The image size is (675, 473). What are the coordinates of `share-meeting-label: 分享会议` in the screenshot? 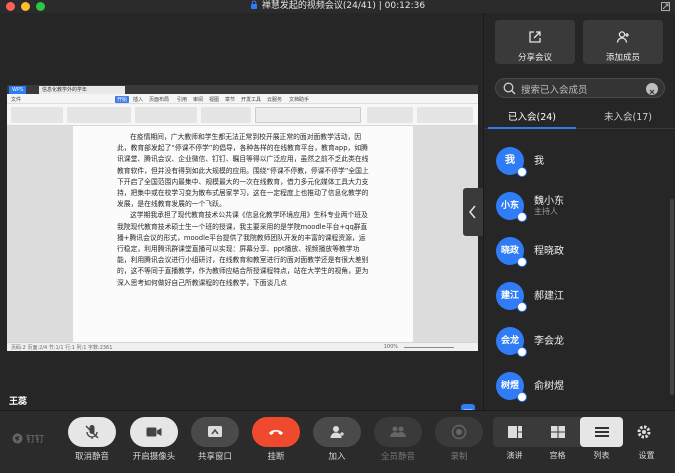 It's located at (534, 58).